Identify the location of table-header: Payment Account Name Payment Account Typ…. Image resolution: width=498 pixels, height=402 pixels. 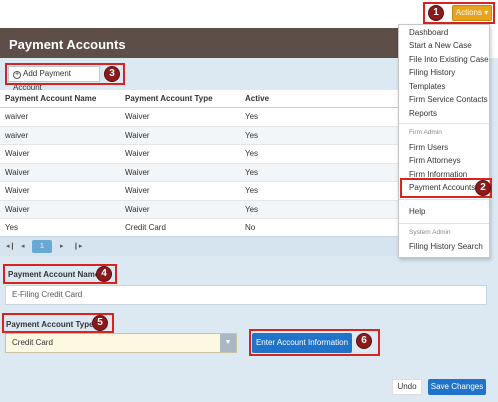
(200, 99).